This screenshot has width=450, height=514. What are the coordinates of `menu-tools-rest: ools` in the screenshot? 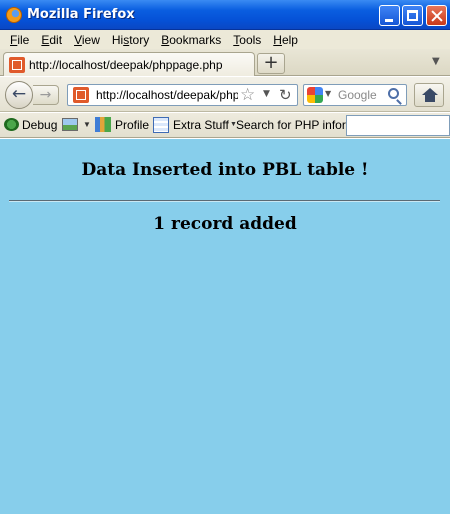 It's located at (250, 39).